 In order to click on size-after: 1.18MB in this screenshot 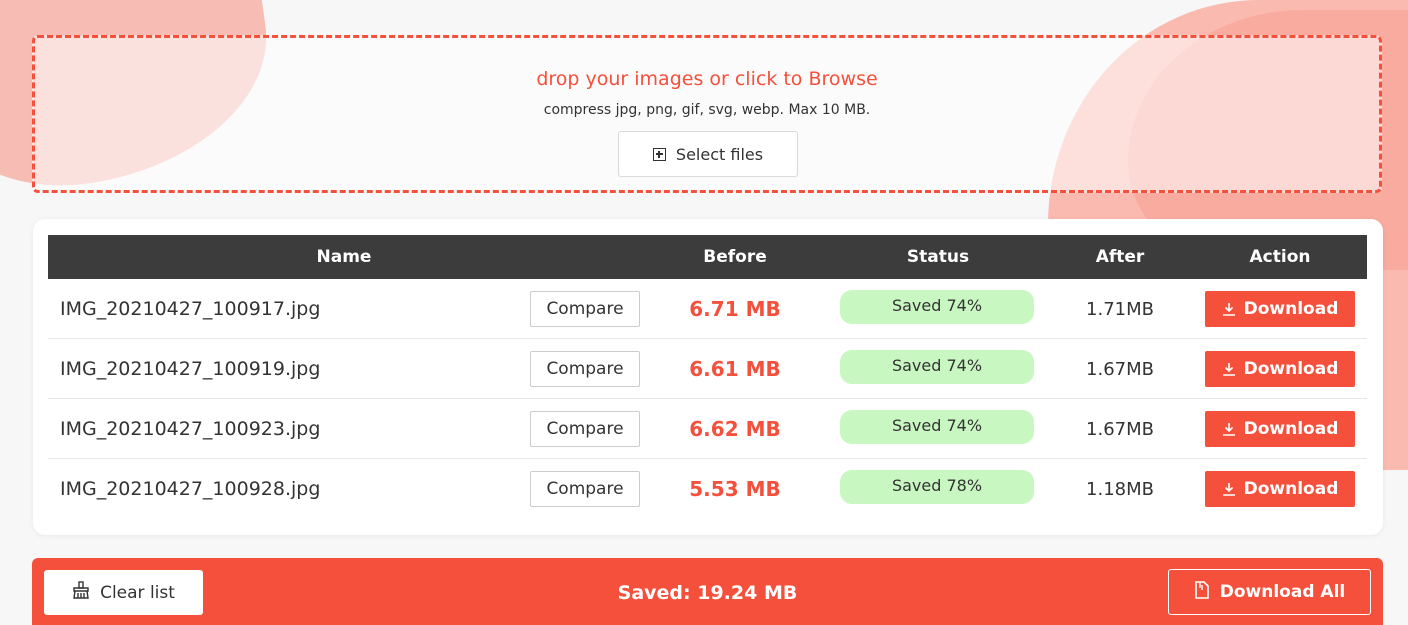, I will do `click(1120, 489)`.